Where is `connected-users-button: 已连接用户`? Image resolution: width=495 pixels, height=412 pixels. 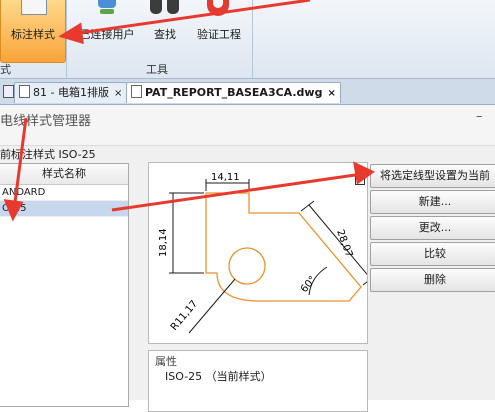 connected-users-button: 已连接用户 is located at coordinates (107, 31).